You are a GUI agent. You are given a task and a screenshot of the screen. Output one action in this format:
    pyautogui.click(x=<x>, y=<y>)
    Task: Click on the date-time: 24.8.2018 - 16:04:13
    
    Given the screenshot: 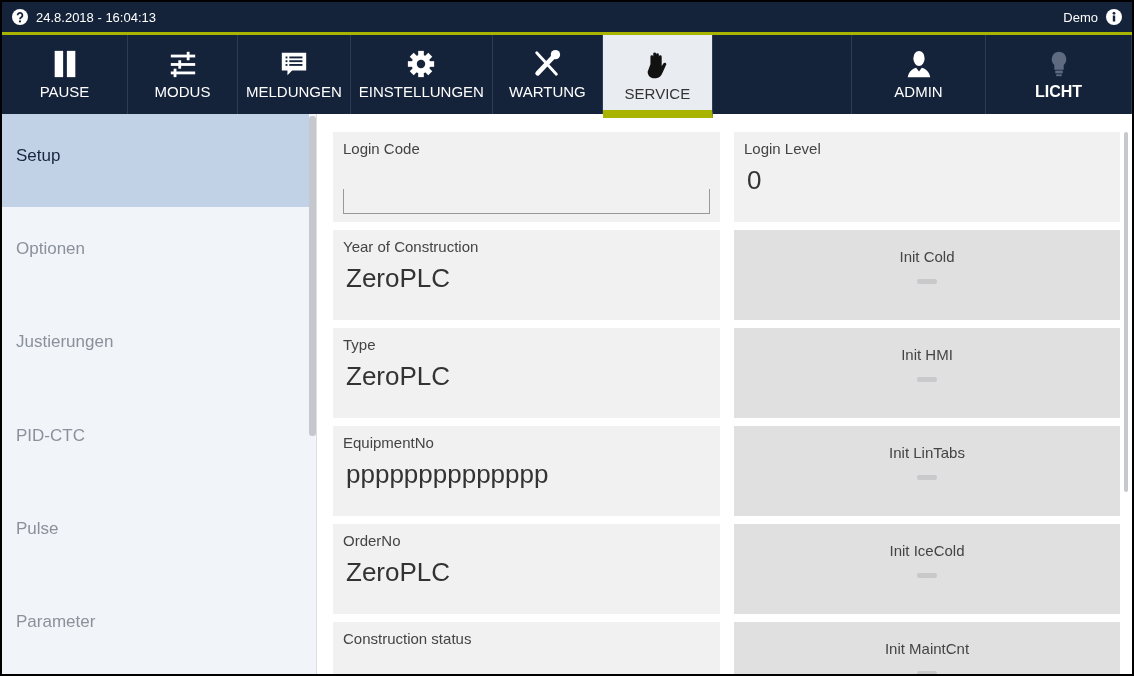 What is the action you would take?
    pyautogui.click(x=96, y=17)
    